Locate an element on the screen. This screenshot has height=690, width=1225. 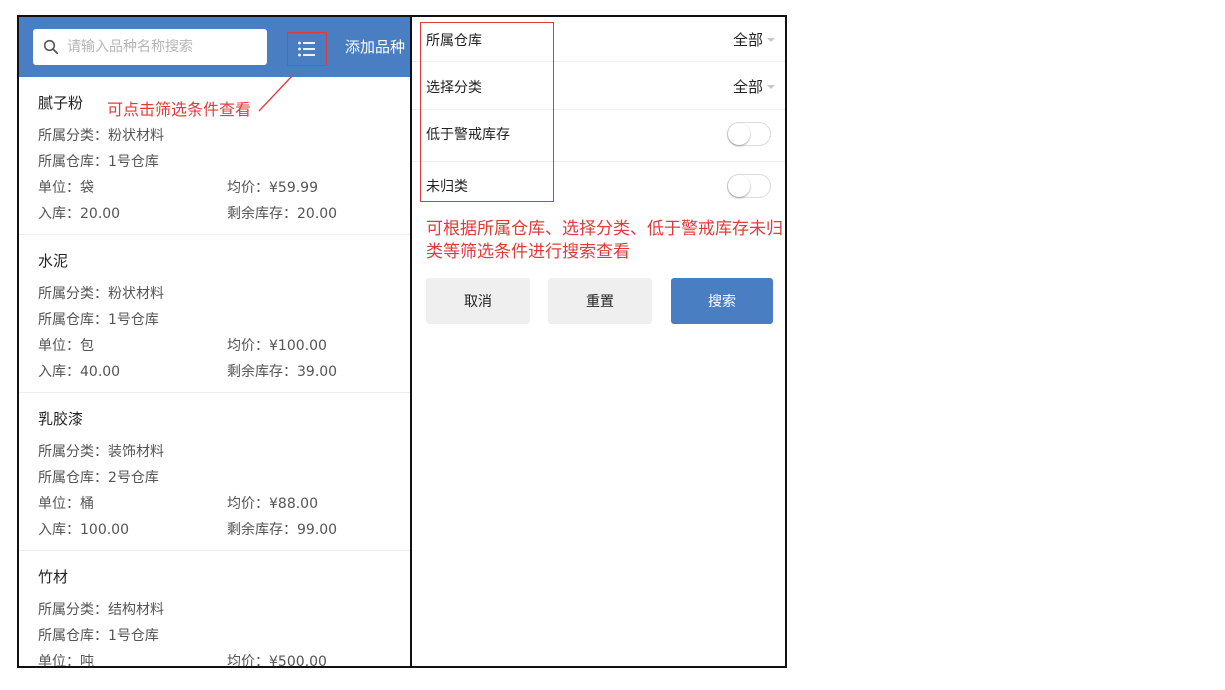
product-stock-in: 入库：100.00 is located at coordinates (83, 530).